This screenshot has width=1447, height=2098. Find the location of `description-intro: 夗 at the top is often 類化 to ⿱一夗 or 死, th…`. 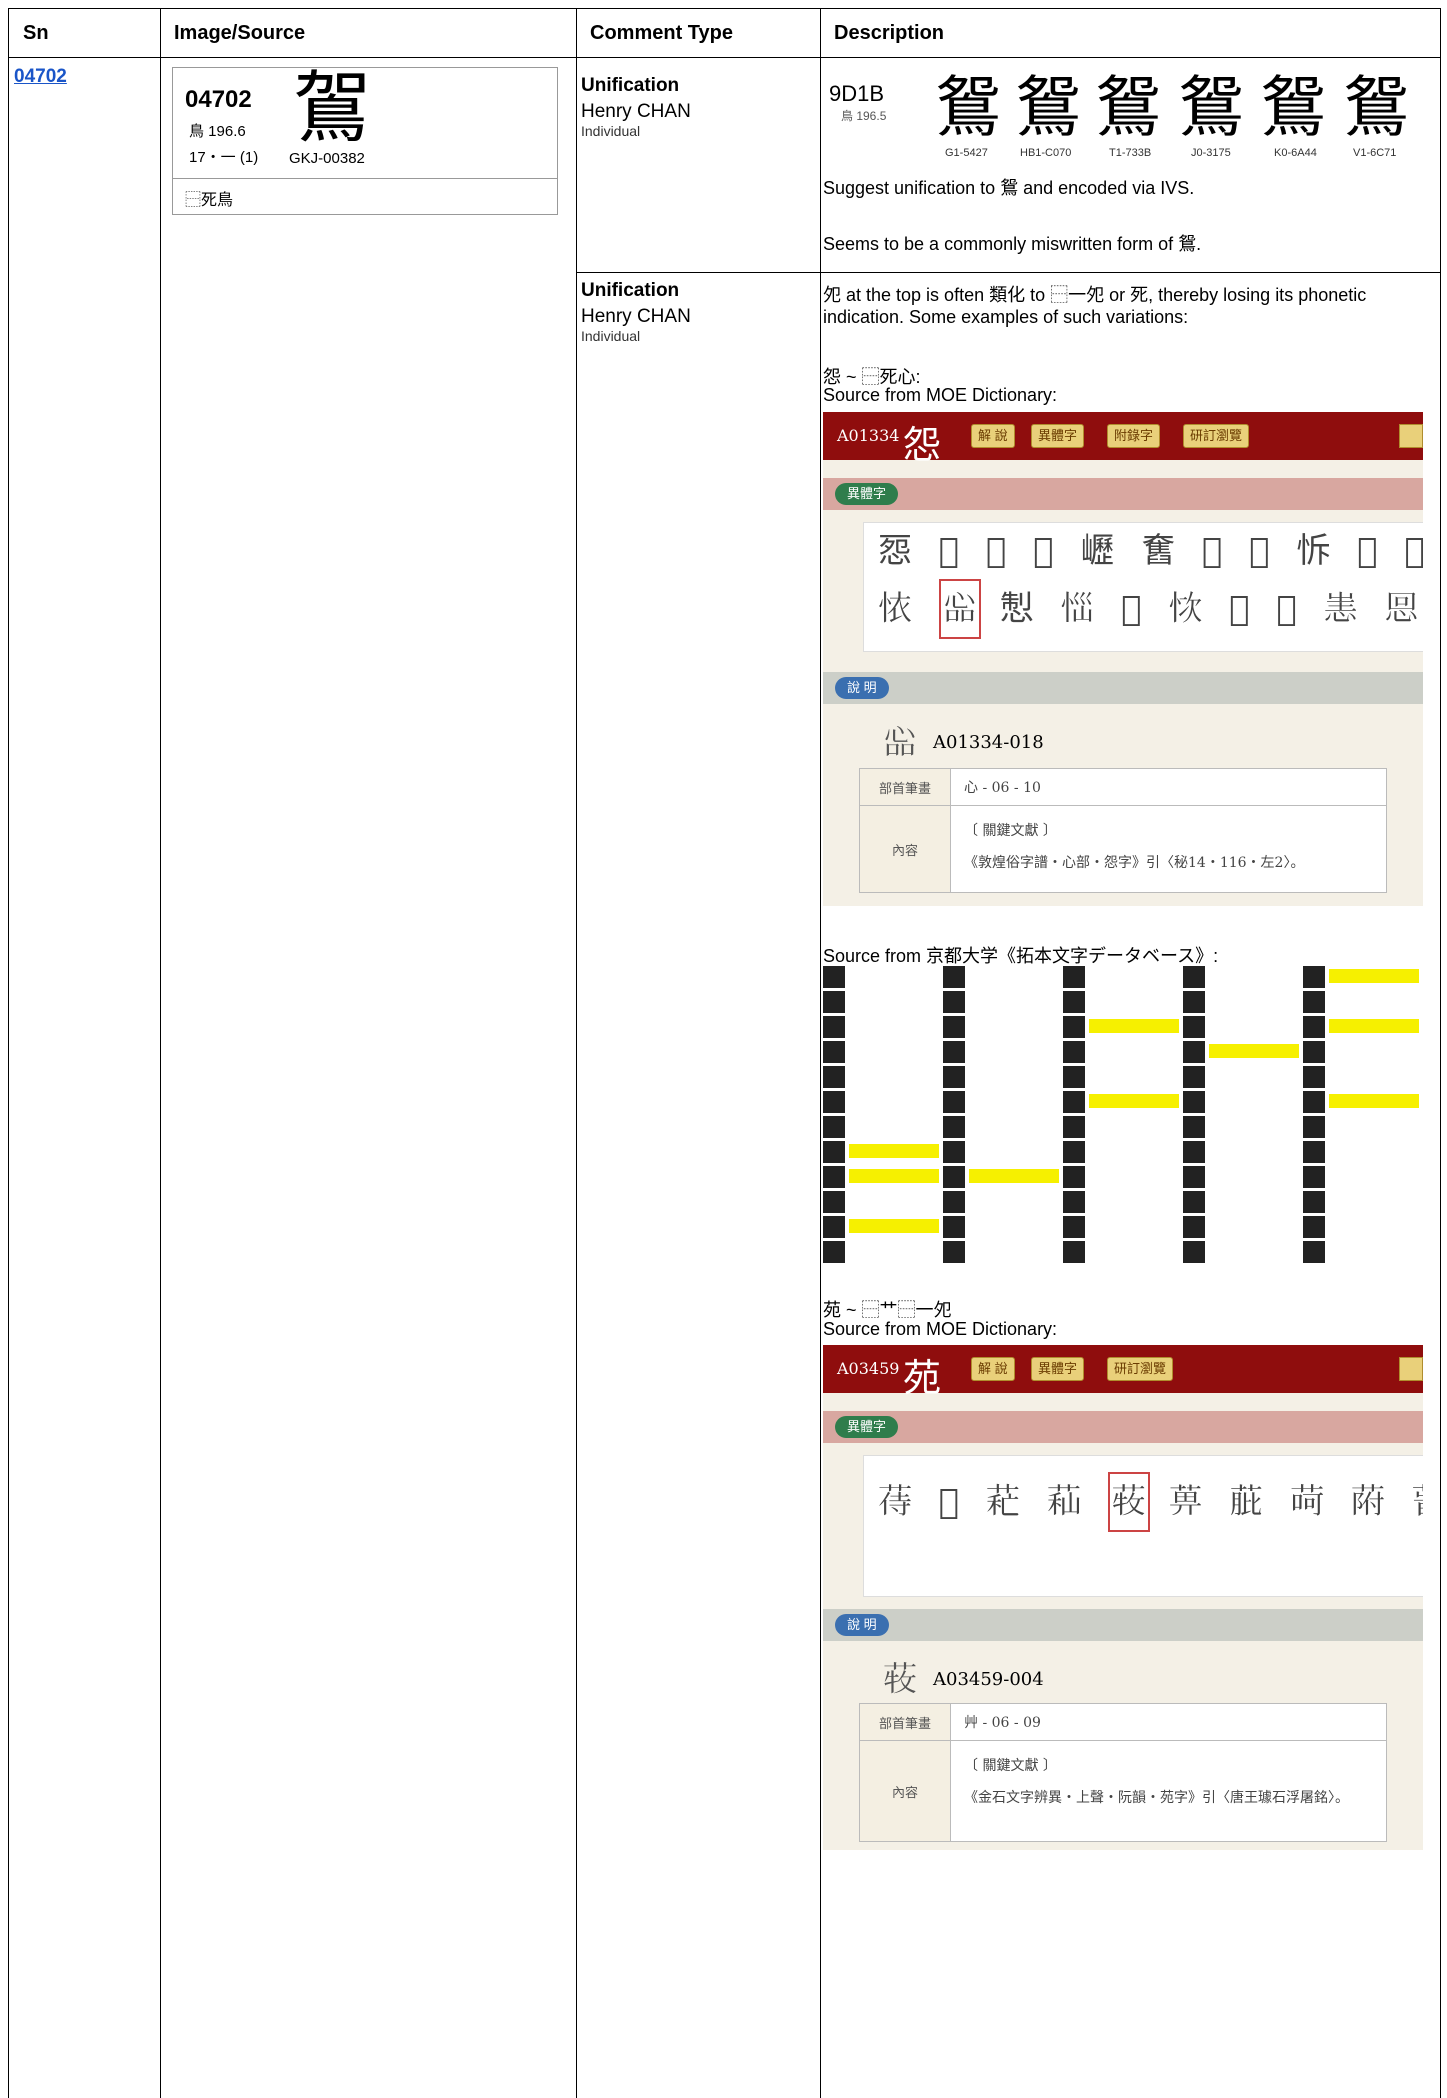

description-intro: 夗 at the top is often 類化 to ⿱一夗 or 死, th… is located at coordinates (1095, 306).